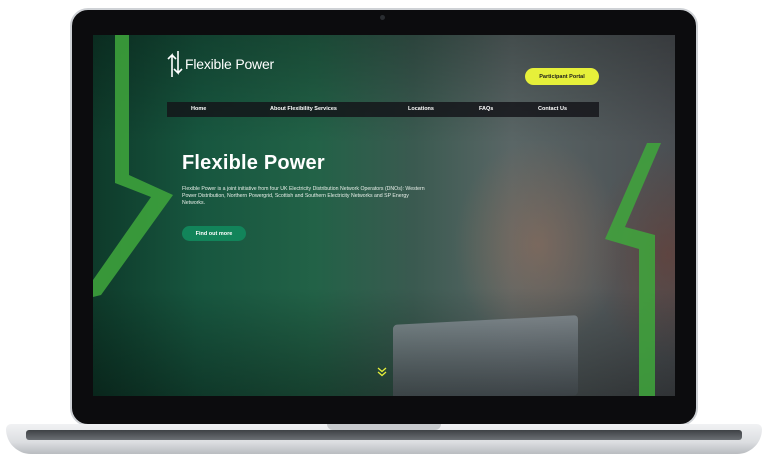  I want to click on logo-text: Flexible Power, so click(230, 64).